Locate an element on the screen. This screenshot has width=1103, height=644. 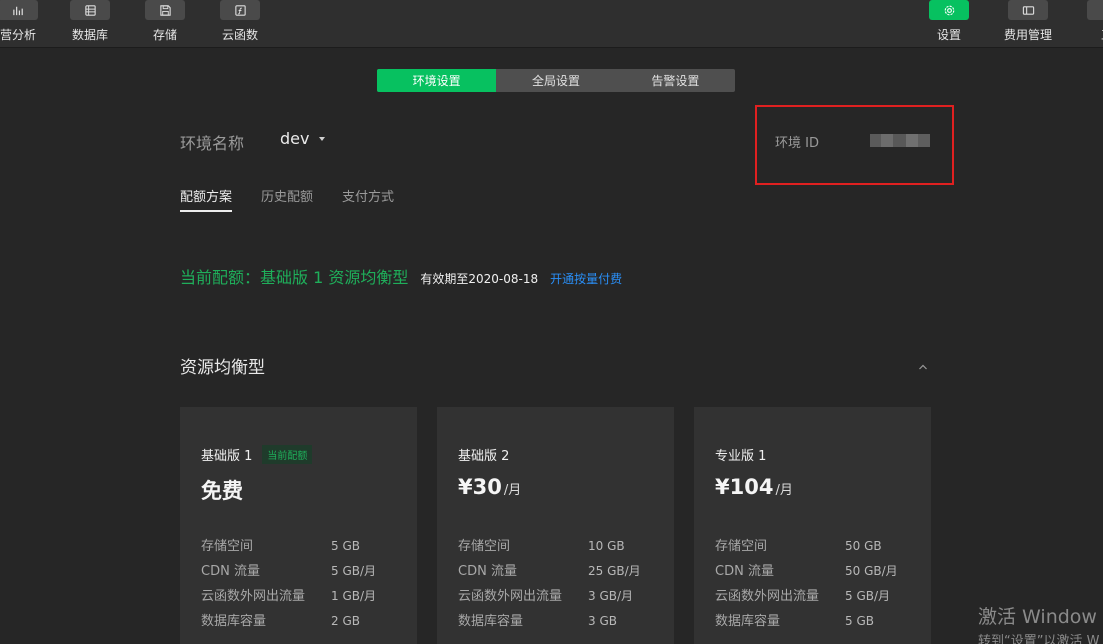
quota-subtabs: 配额方案 历史配额 支付方式 is located at coordinates (301, 199).